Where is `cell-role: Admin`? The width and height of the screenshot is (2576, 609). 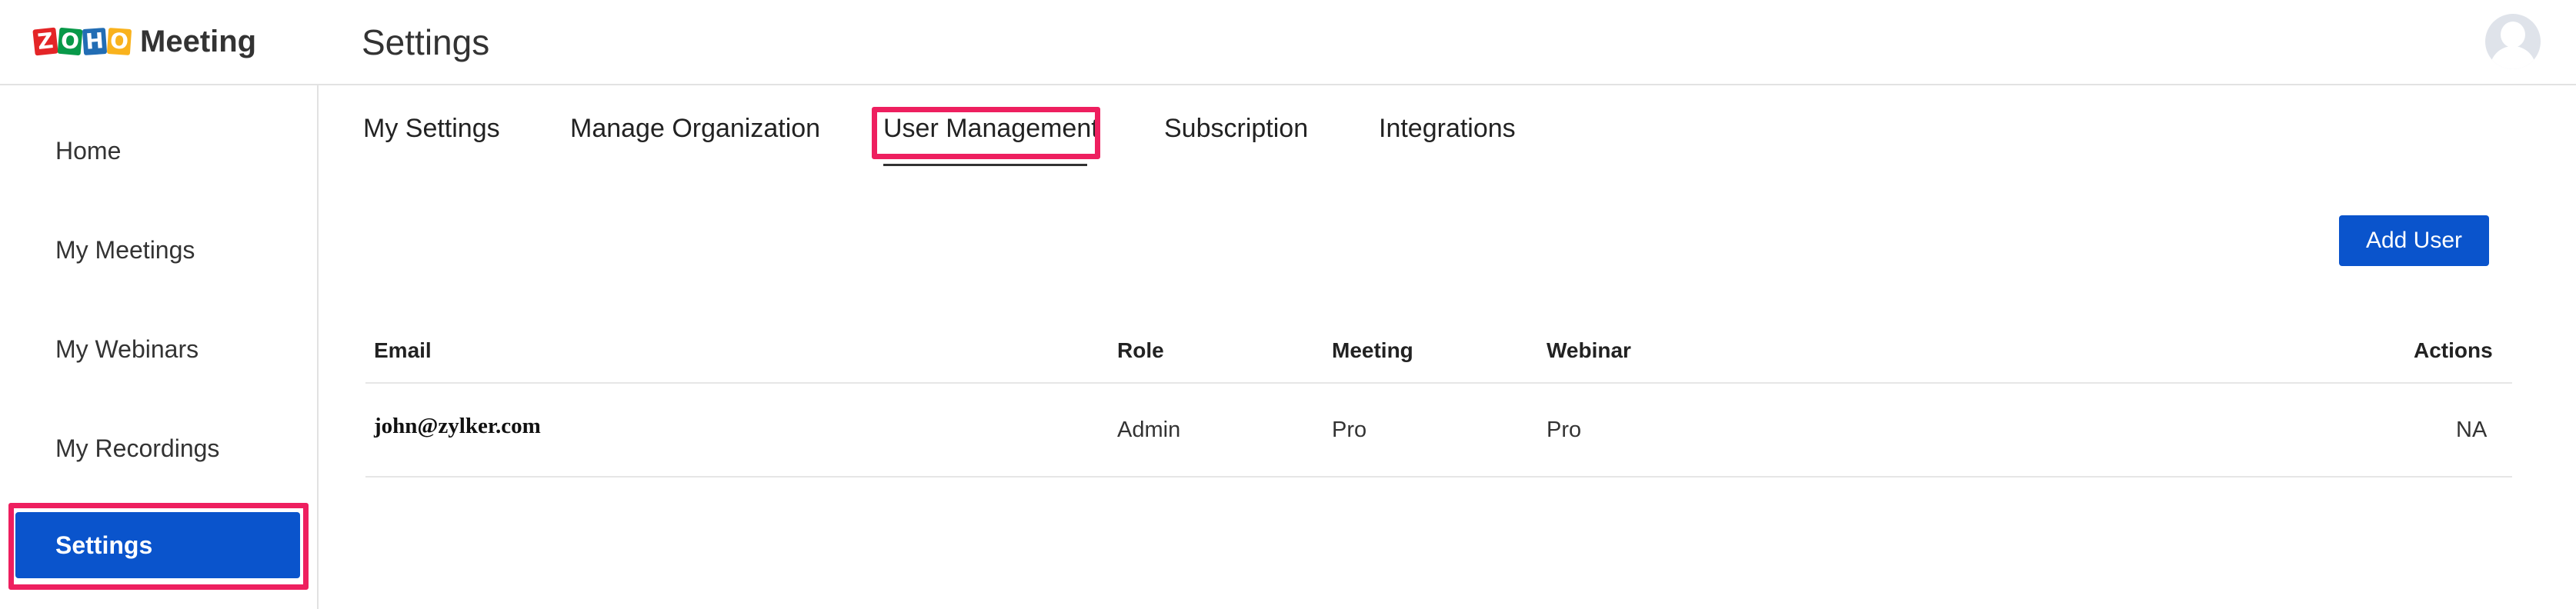
cell-role: Admin is located at coordinates (1149, 430).